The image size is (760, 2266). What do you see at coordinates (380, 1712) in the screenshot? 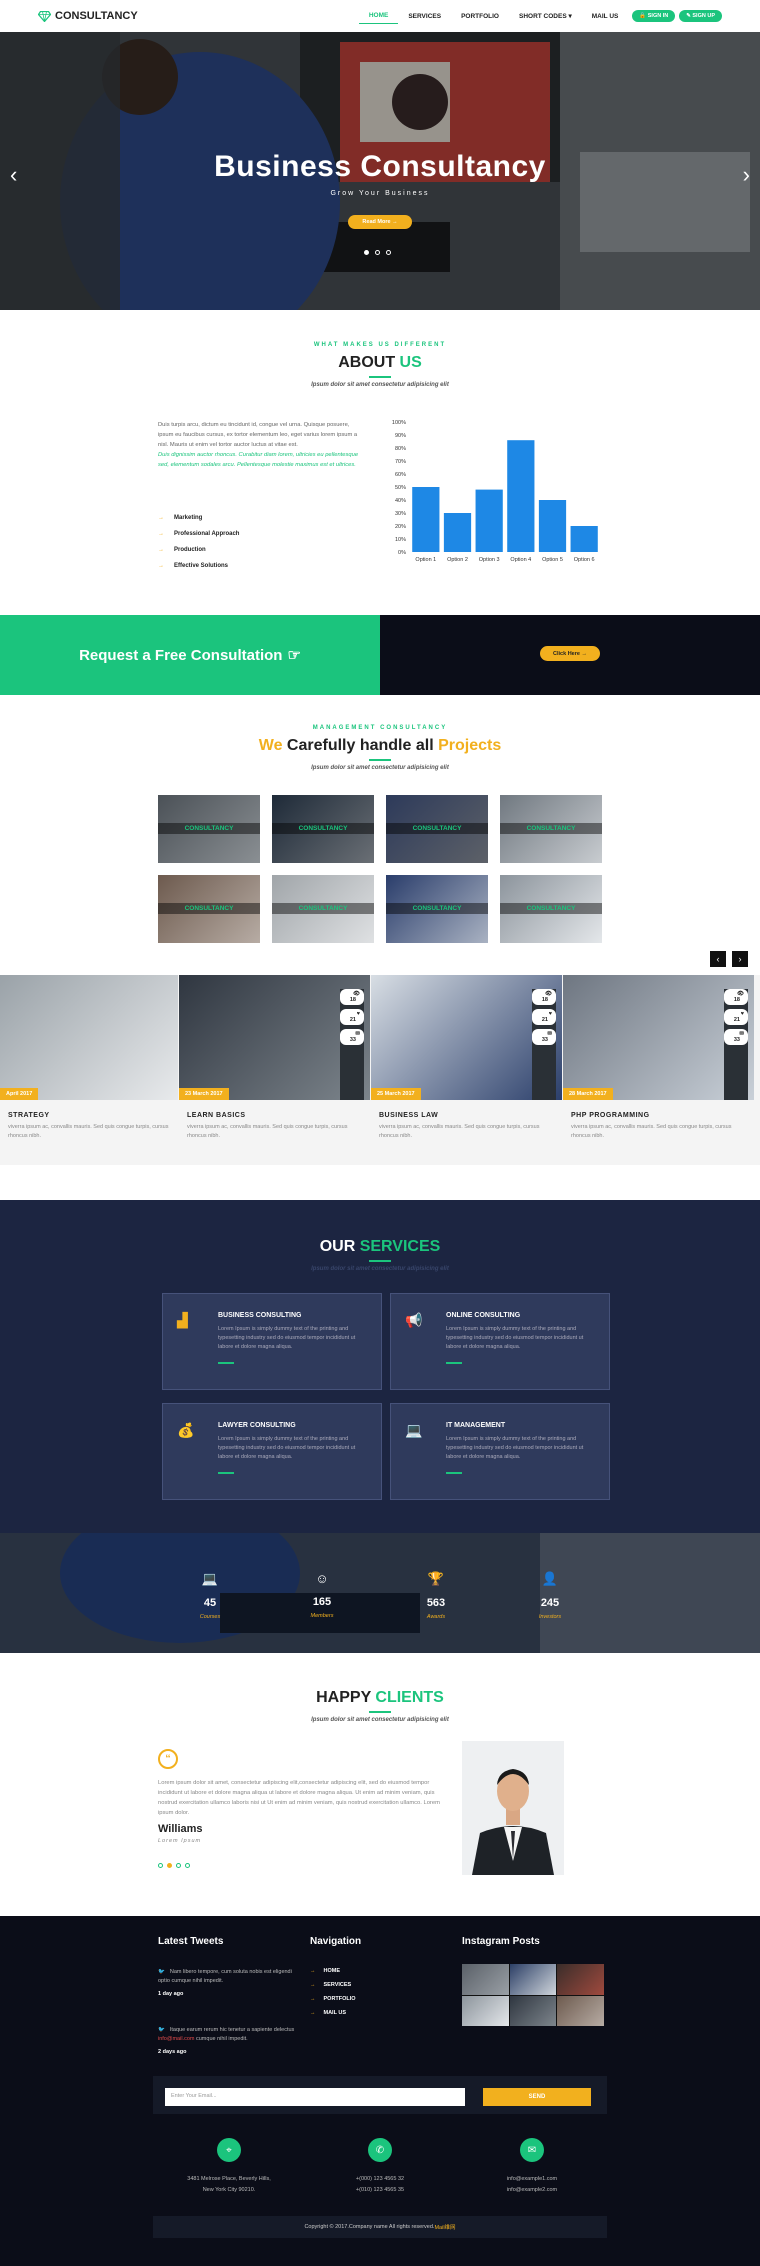
I see `title-underline` at bounding box center [380, 1712].